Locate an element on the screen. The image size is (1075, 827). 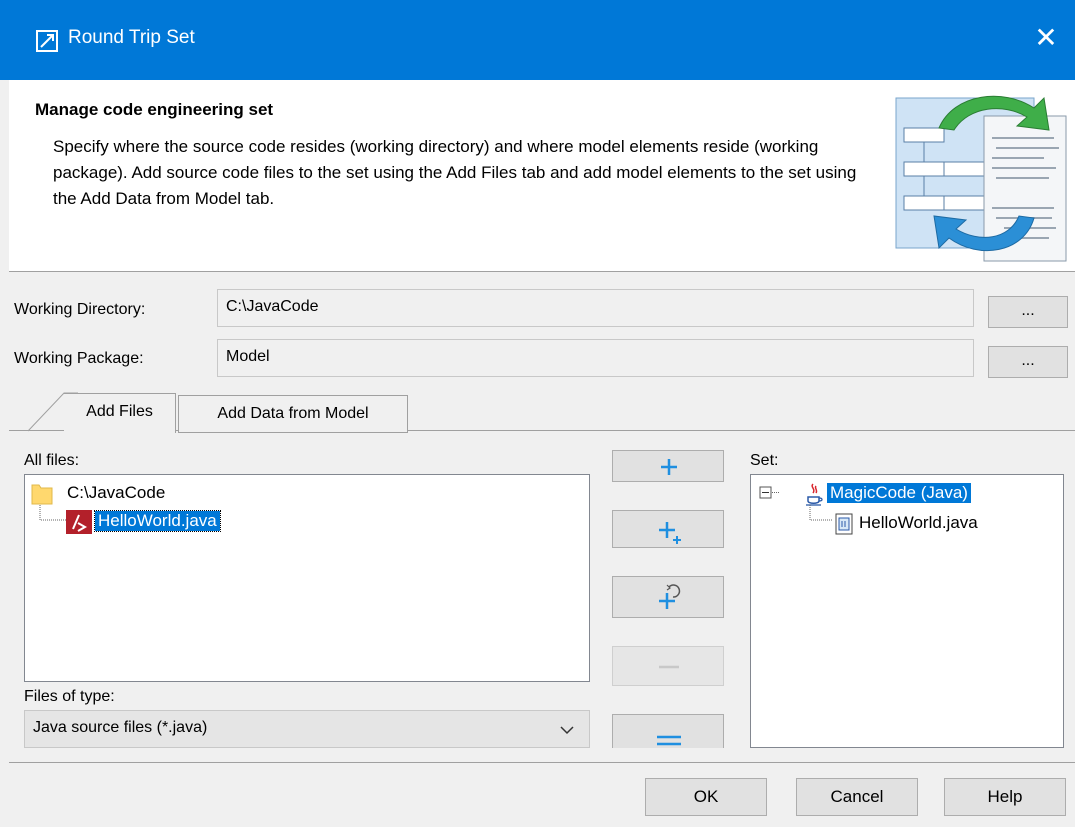
remove-all-button is located at coordinates (668, 731).